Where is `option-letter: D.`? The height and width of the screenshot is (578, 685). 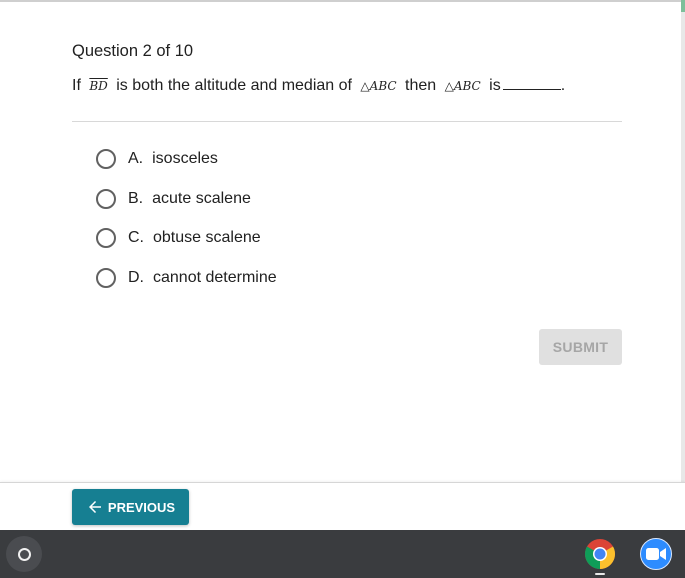
option-letter: D. is located at coordinates (136, 277).